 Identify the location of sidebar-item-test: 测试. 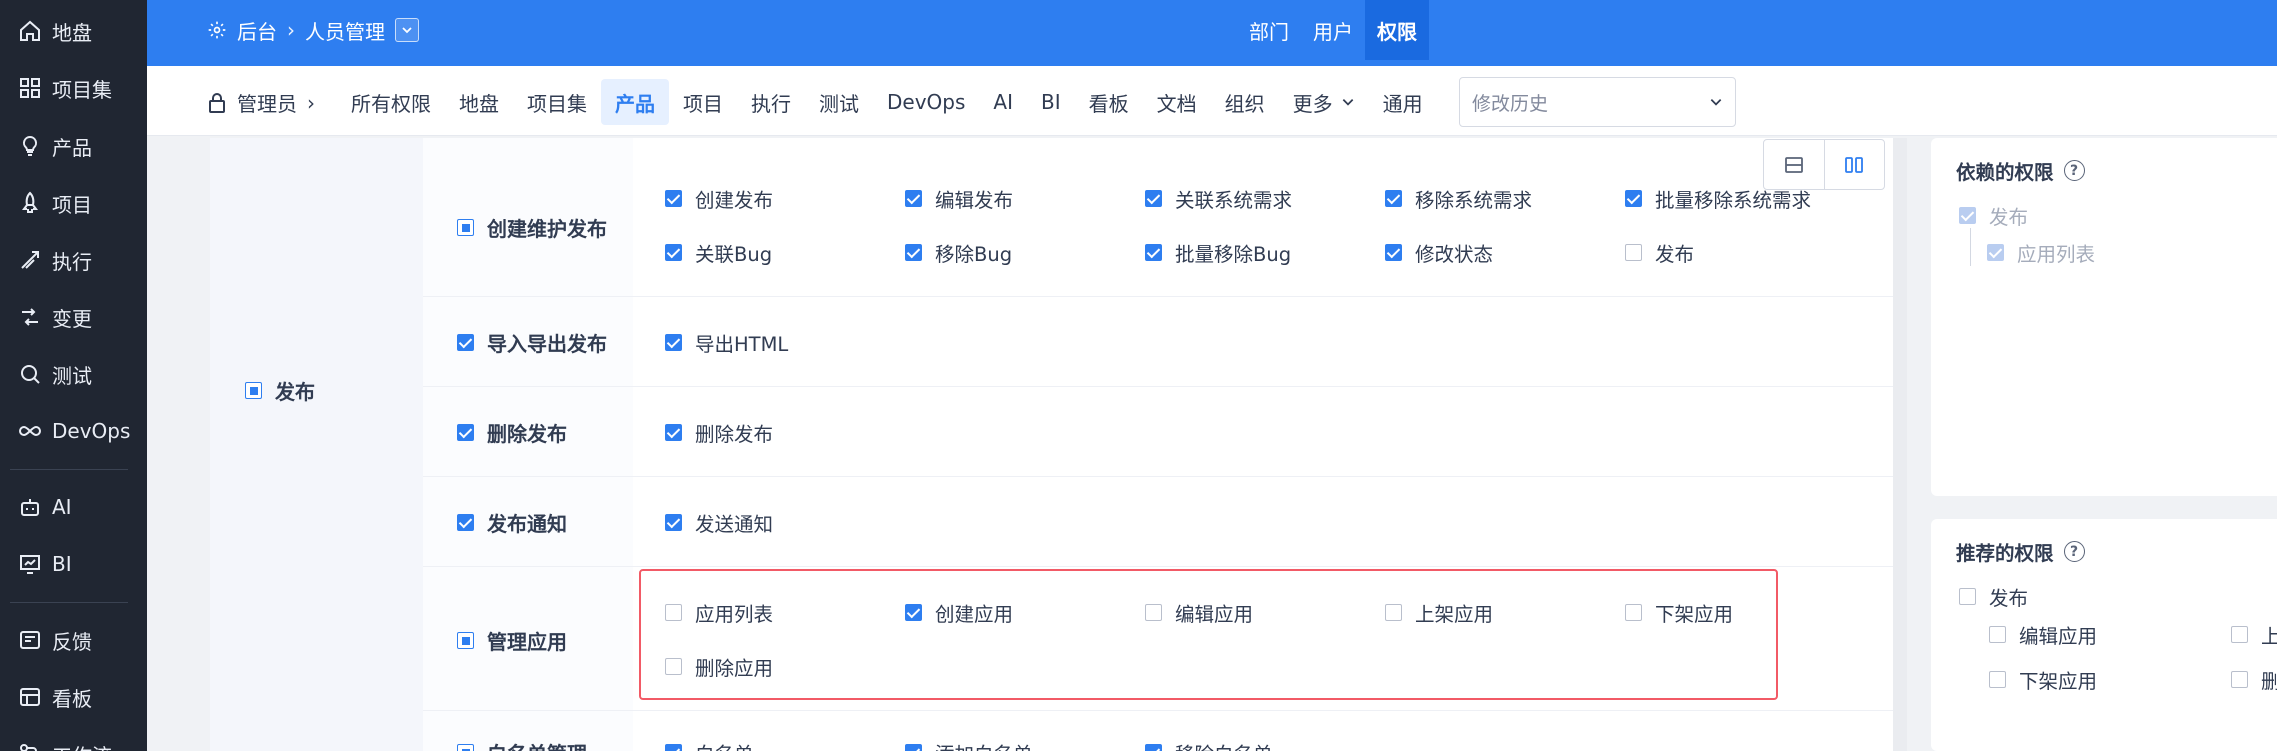
(73, 374).